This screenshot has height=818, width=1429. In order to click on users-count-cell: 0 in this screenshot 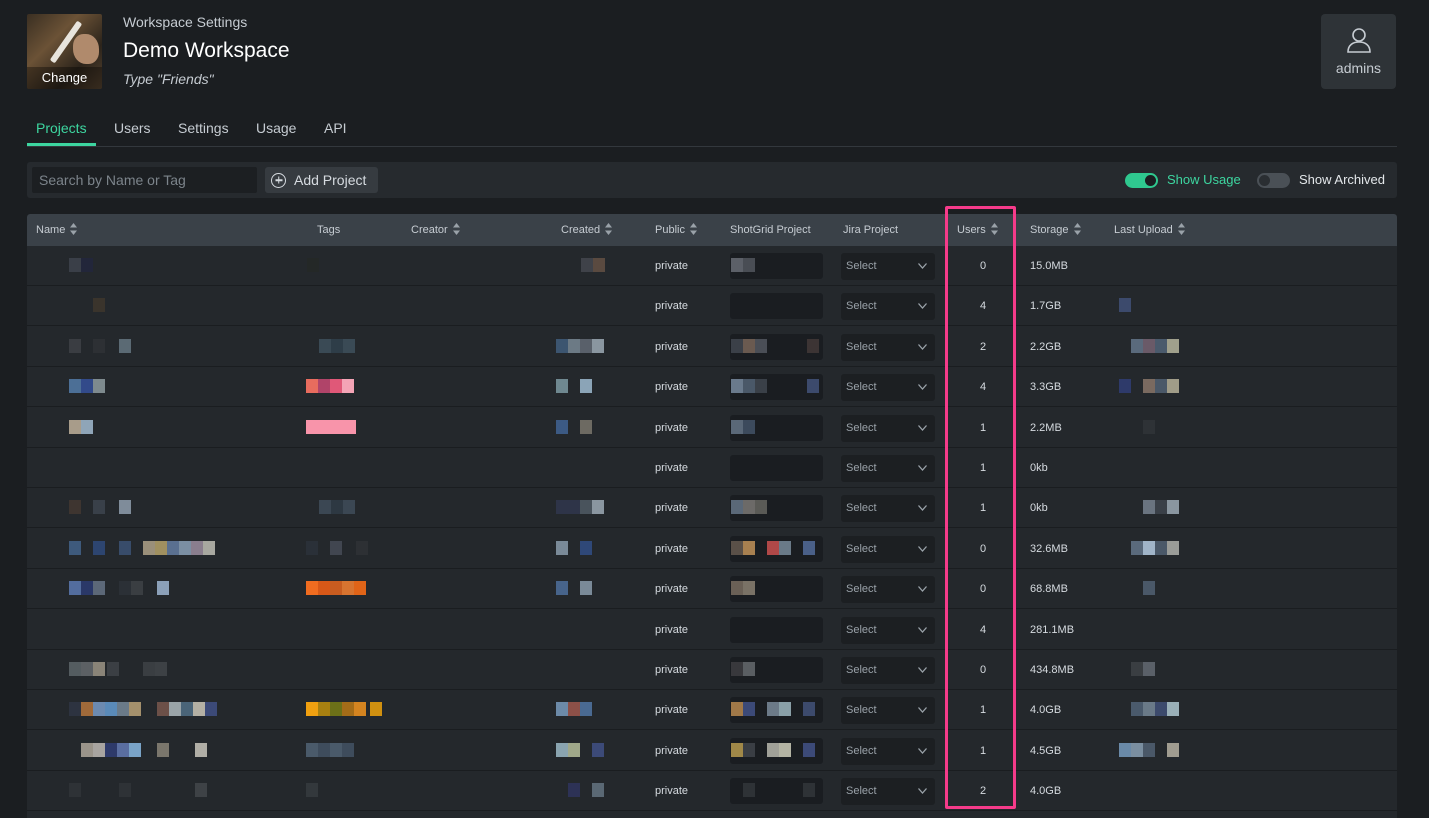, I will do `click(983, 670)`.